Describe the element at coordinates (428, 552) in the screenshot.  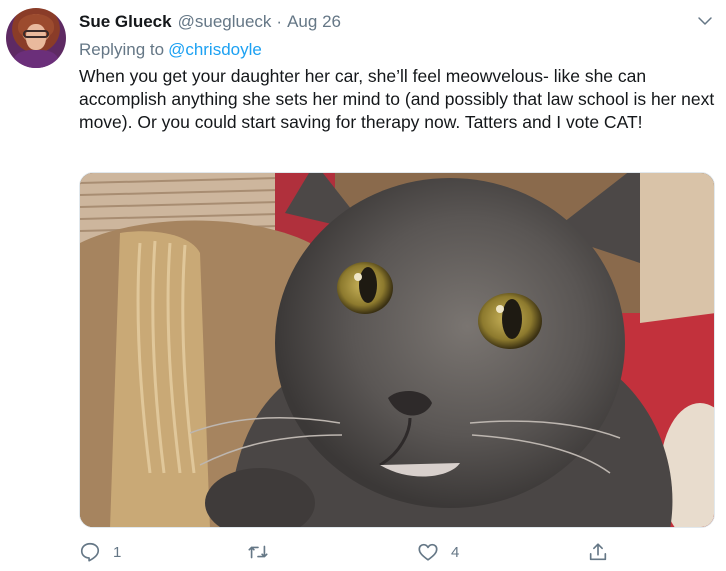
I see `heart-icon` at that location.